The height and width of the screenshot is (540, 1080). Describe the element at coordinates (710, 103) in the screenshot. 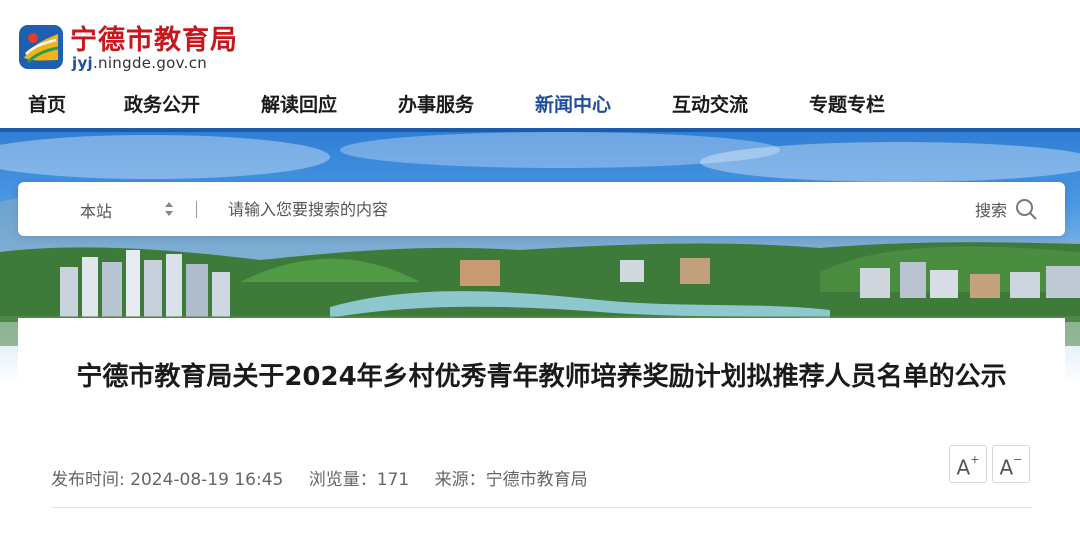

I see `nav-item-interaction: 互动交流` at that location.